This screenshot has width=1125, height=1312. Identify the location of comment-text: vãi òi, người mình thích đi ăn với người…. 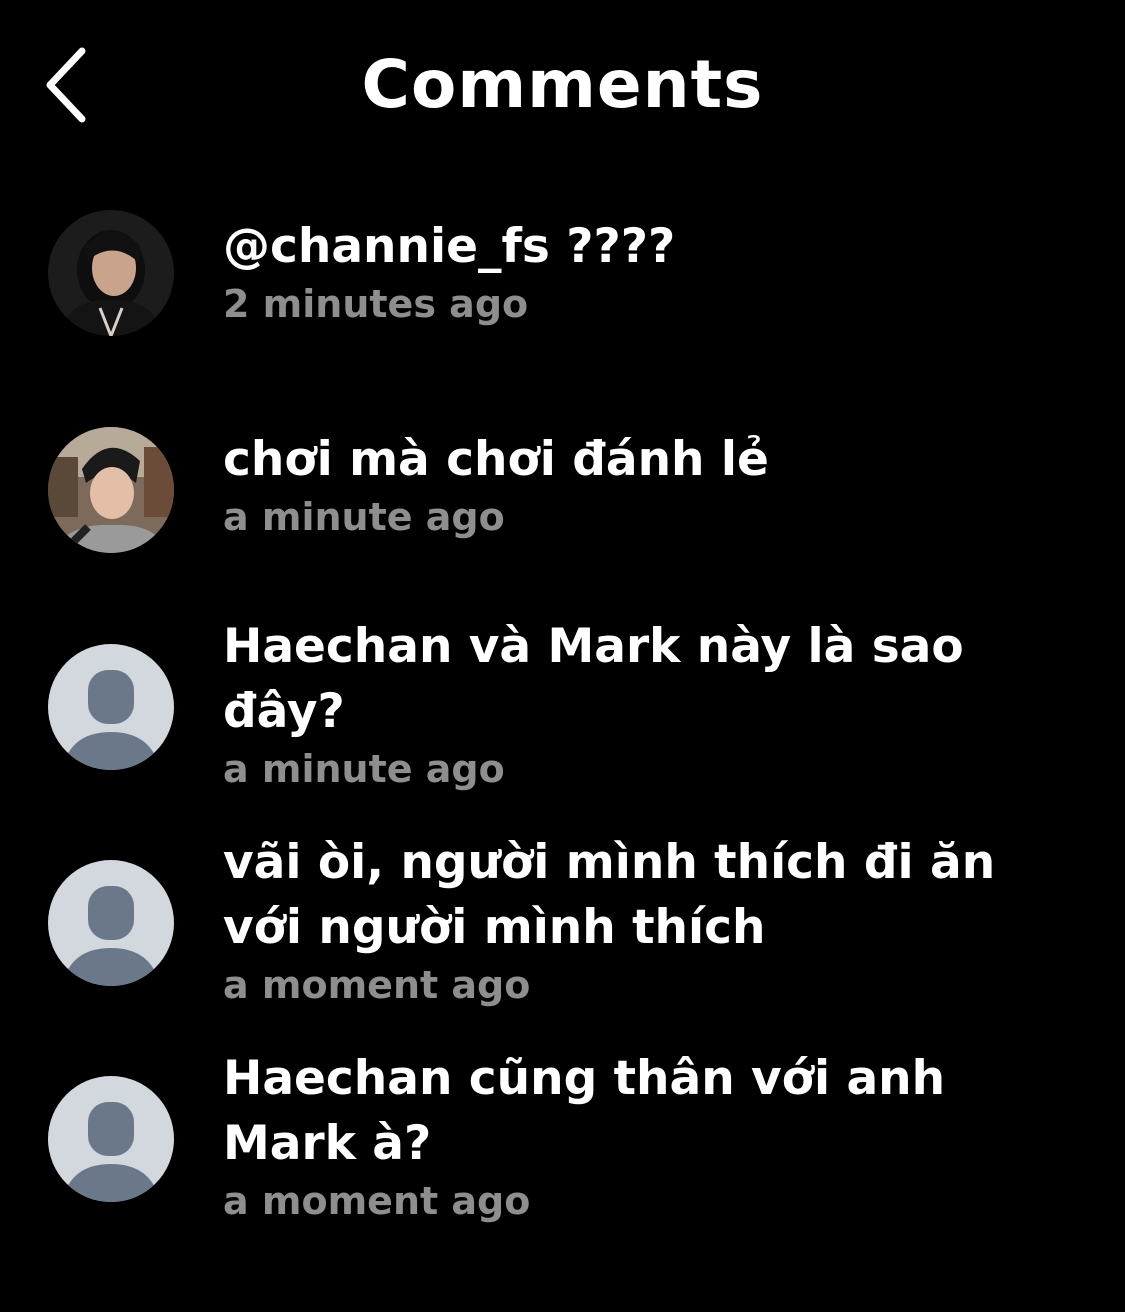
(609, 895).